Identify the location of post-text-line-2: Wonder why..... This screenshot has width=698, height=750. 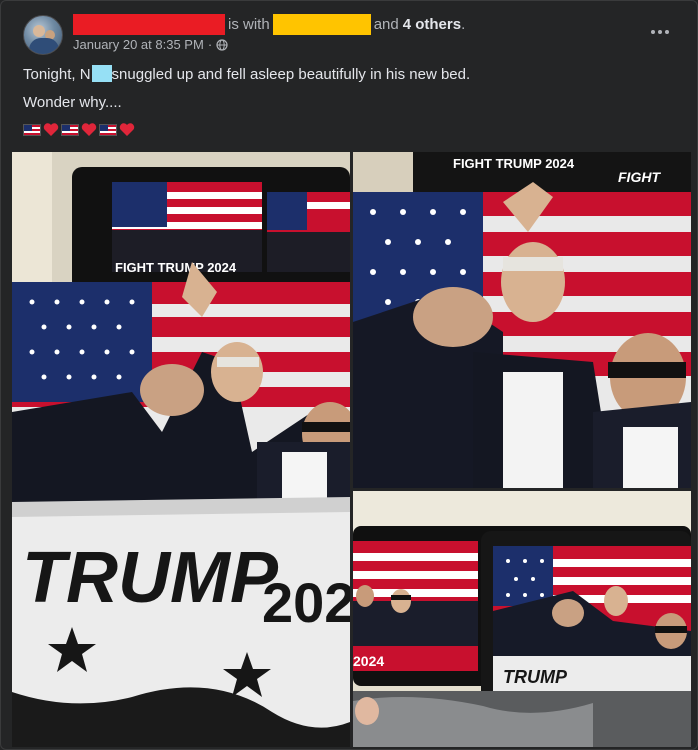
(72, 102).